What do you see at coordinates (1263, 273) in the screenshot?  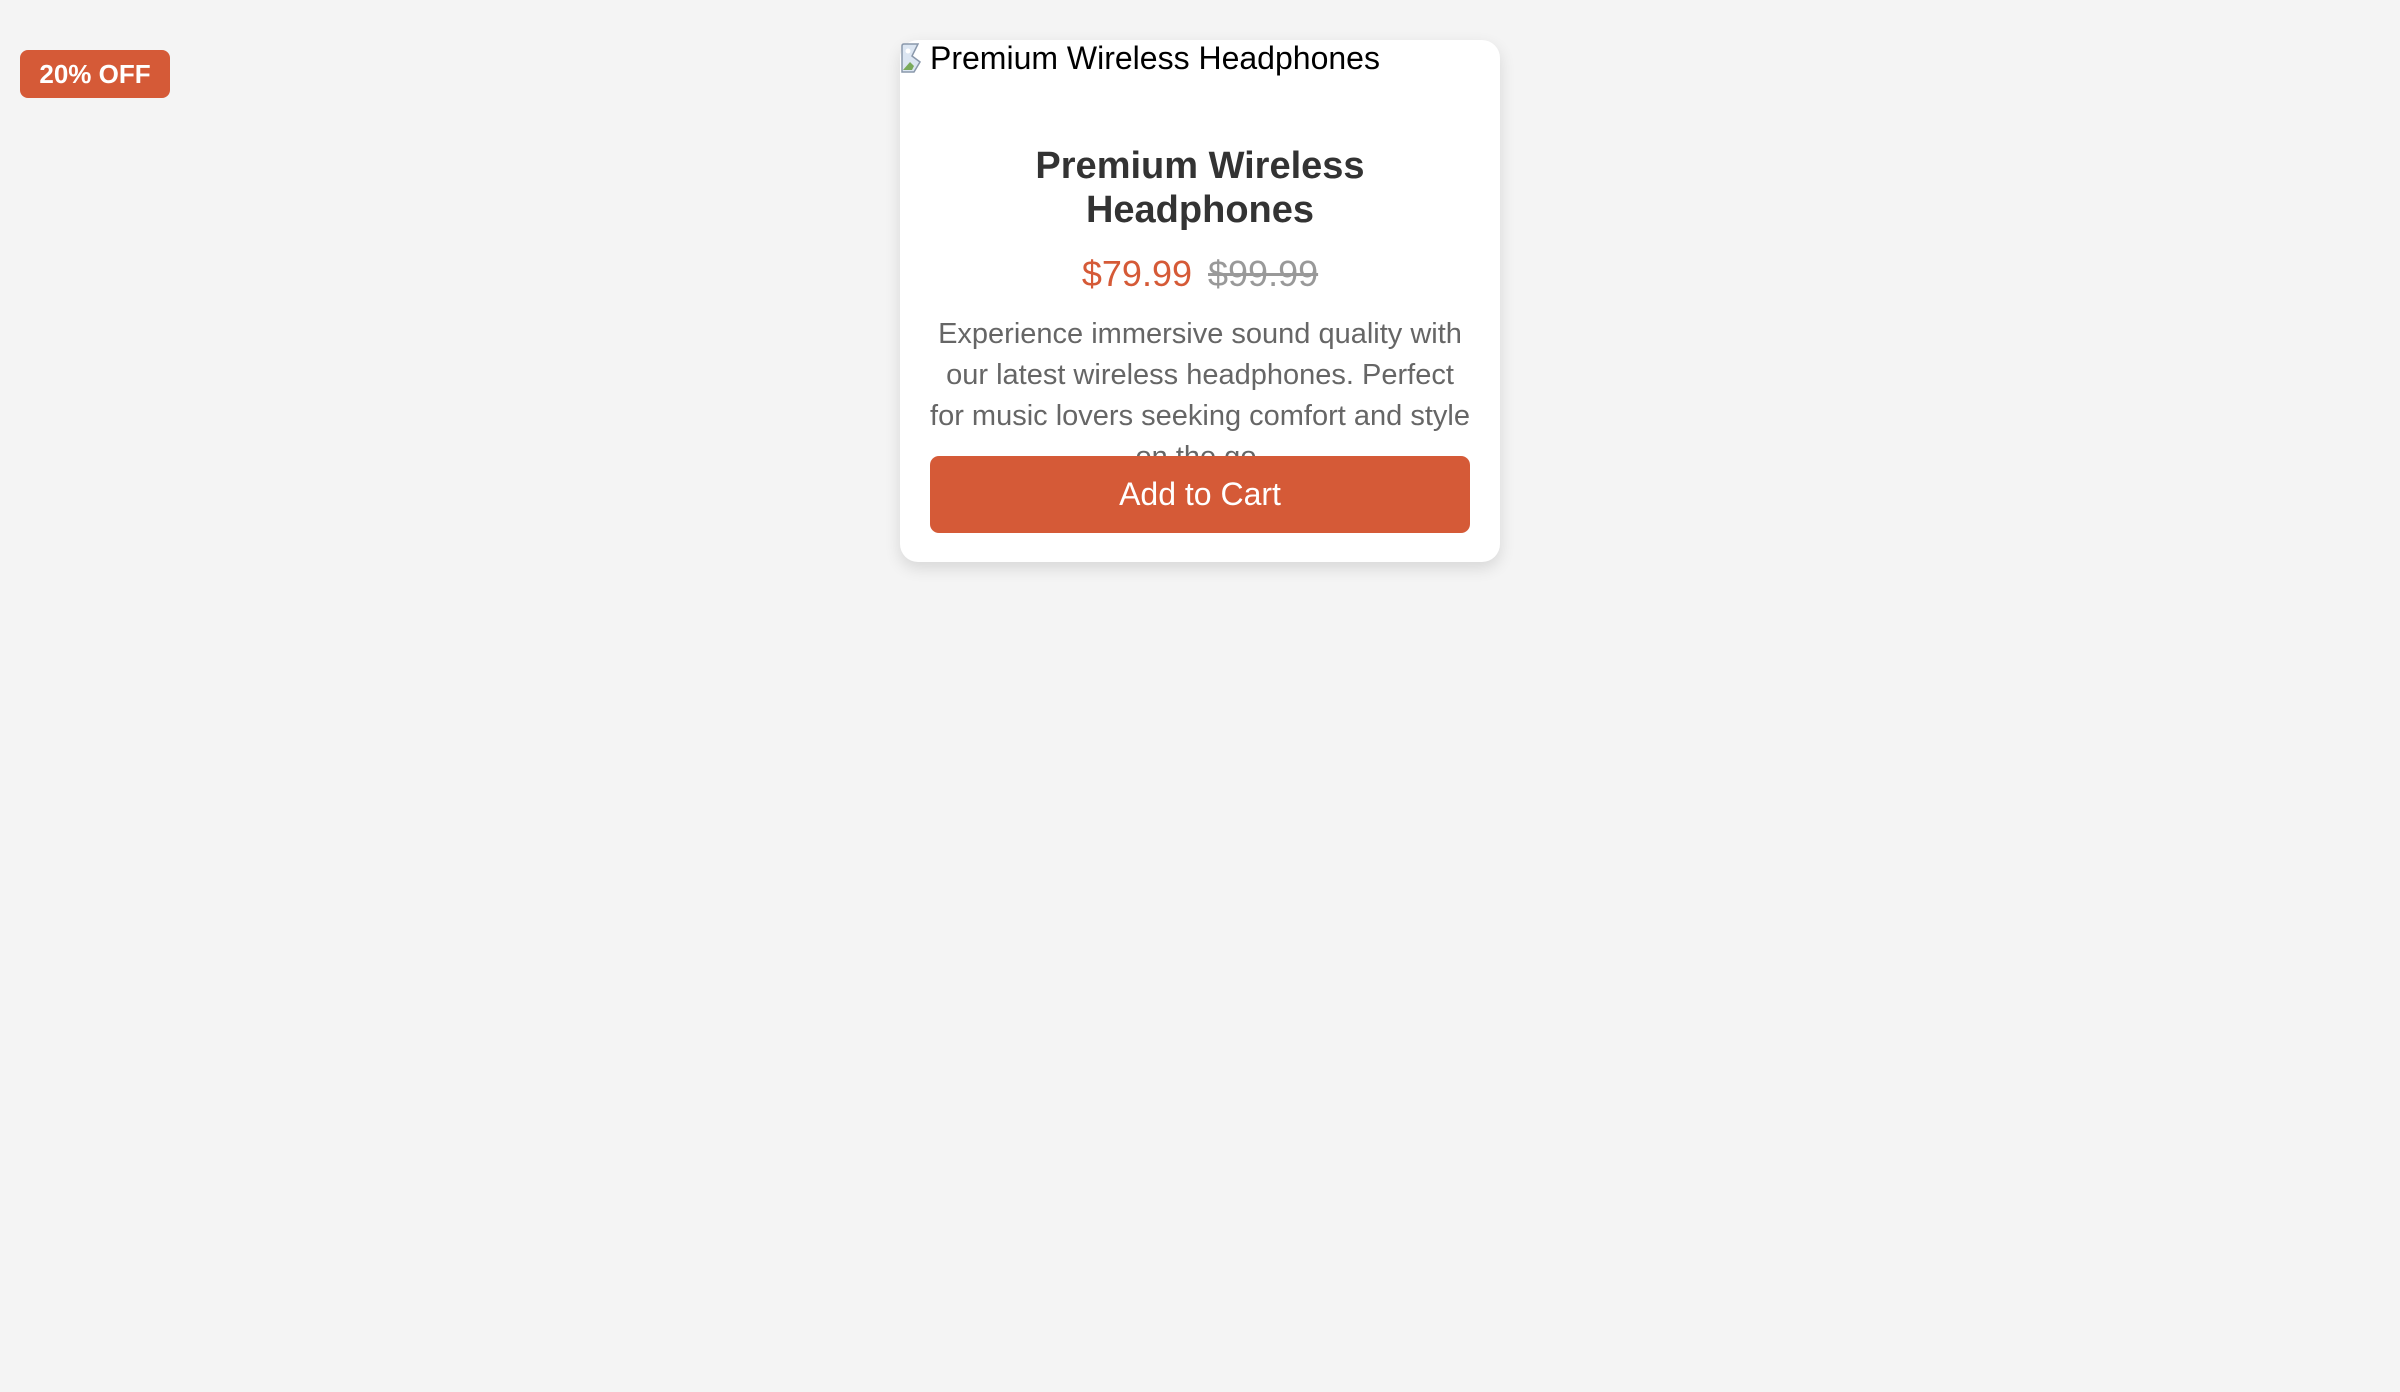 I see `original-price: $99.99` at bounding box center [1263, 273].